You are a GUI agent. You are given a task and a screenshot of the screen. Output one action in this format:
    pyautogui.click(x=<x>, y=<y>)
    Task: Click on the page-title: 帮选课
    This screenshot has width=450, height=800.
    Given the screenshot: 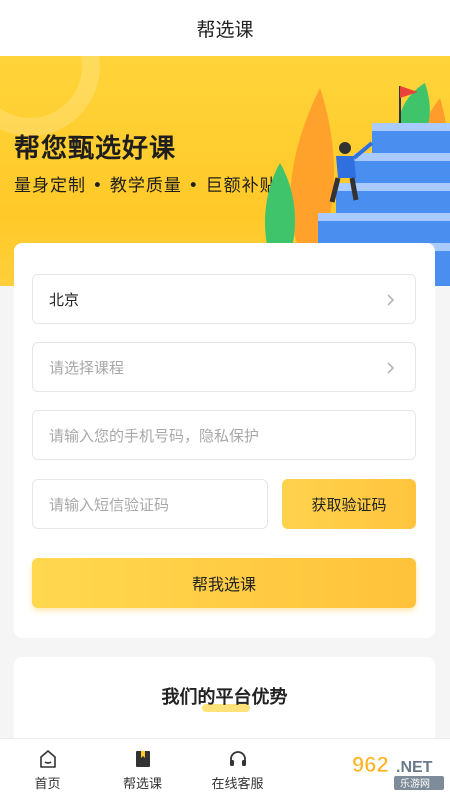 What is the action you would take?
    pyautogui.click(x=225, y=29)
    